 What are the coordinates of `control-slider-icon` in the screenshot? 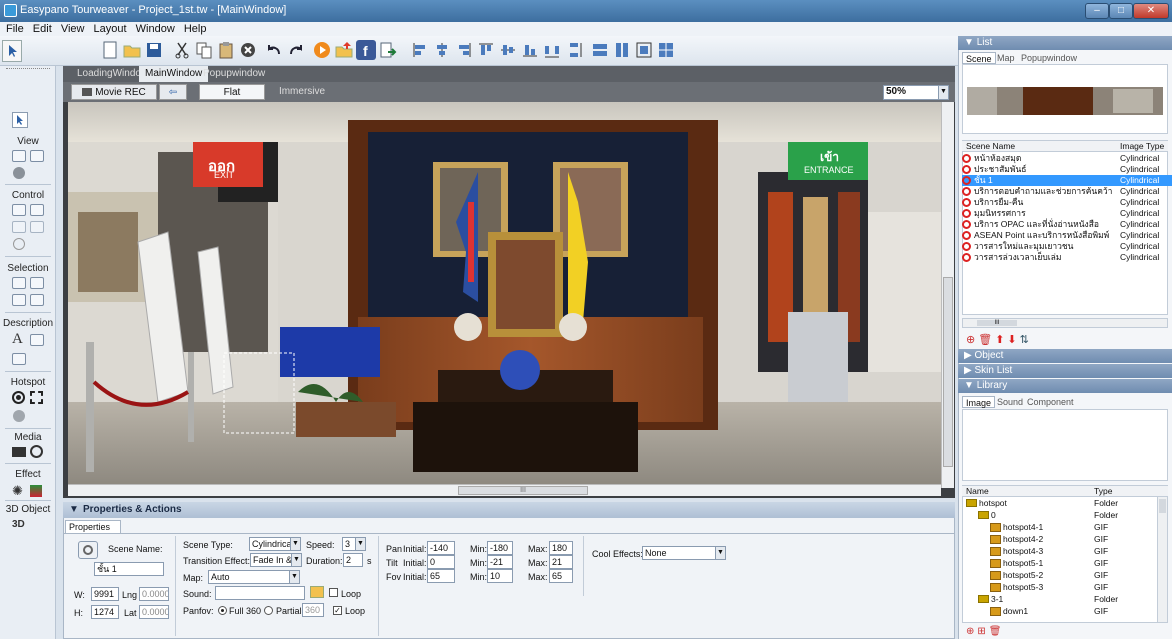 It's located at (19, 227).